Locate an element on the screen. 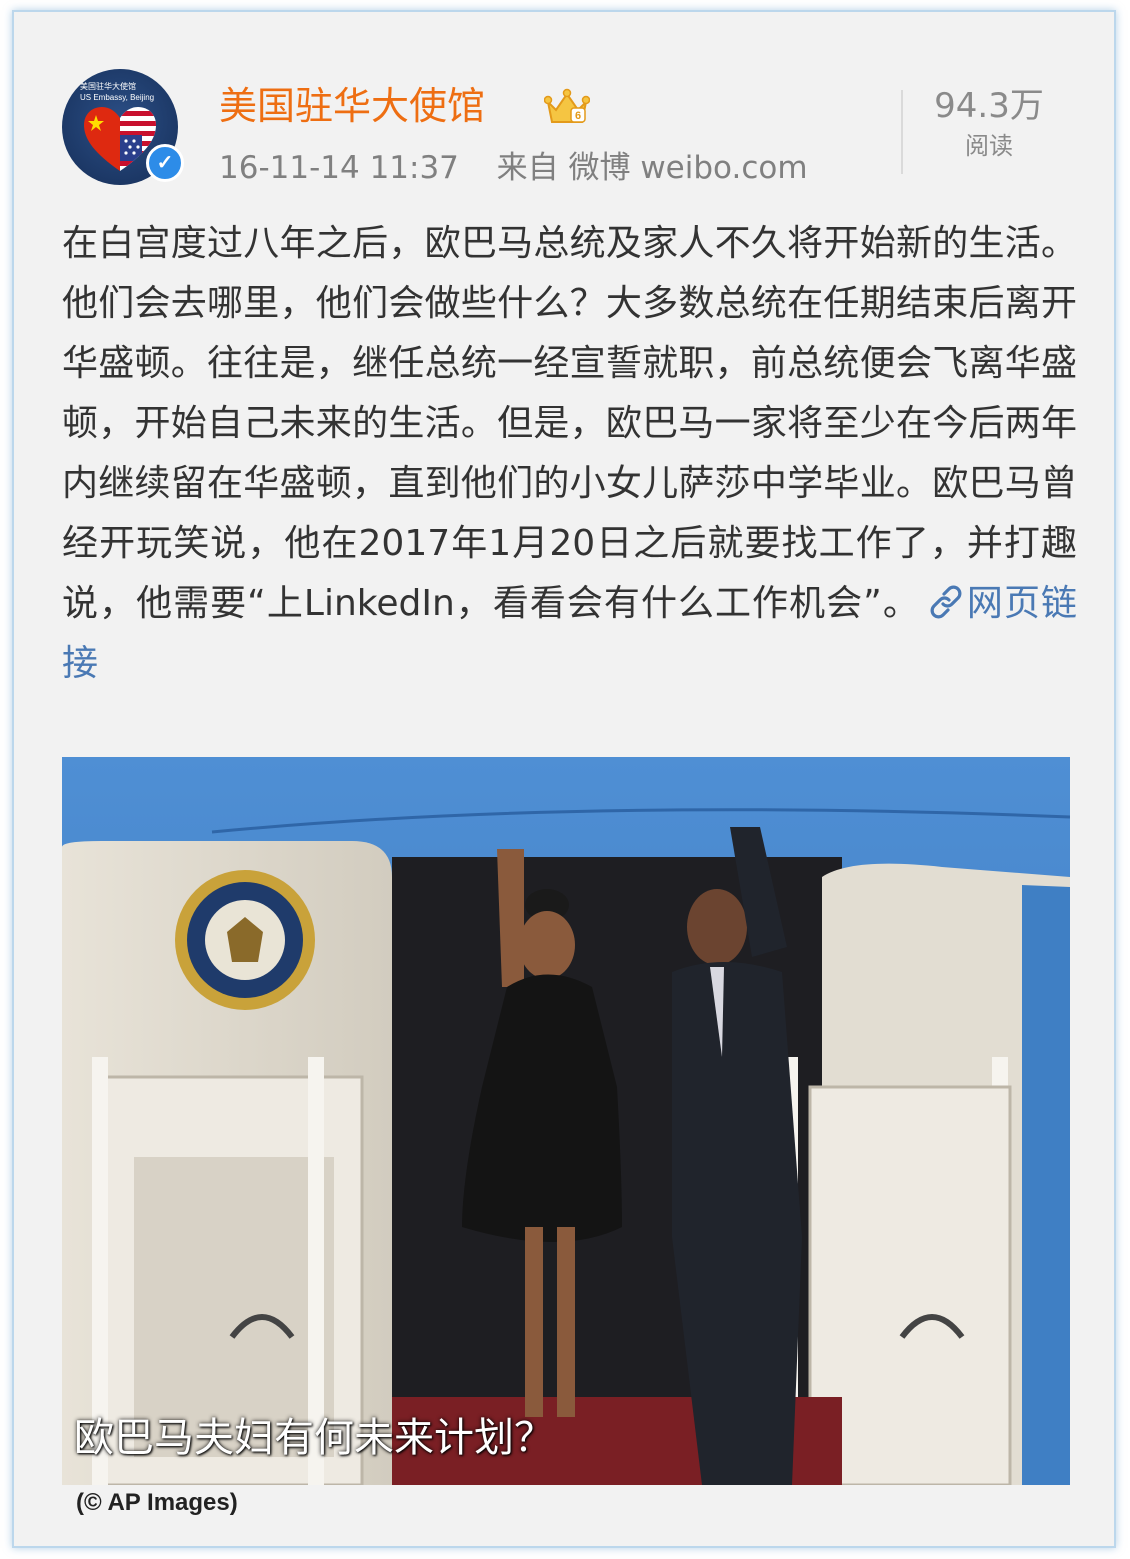 This screenshot has width=1130, height=1559. image-credit: (© AP Images) is located at coordinates (157, 1502).